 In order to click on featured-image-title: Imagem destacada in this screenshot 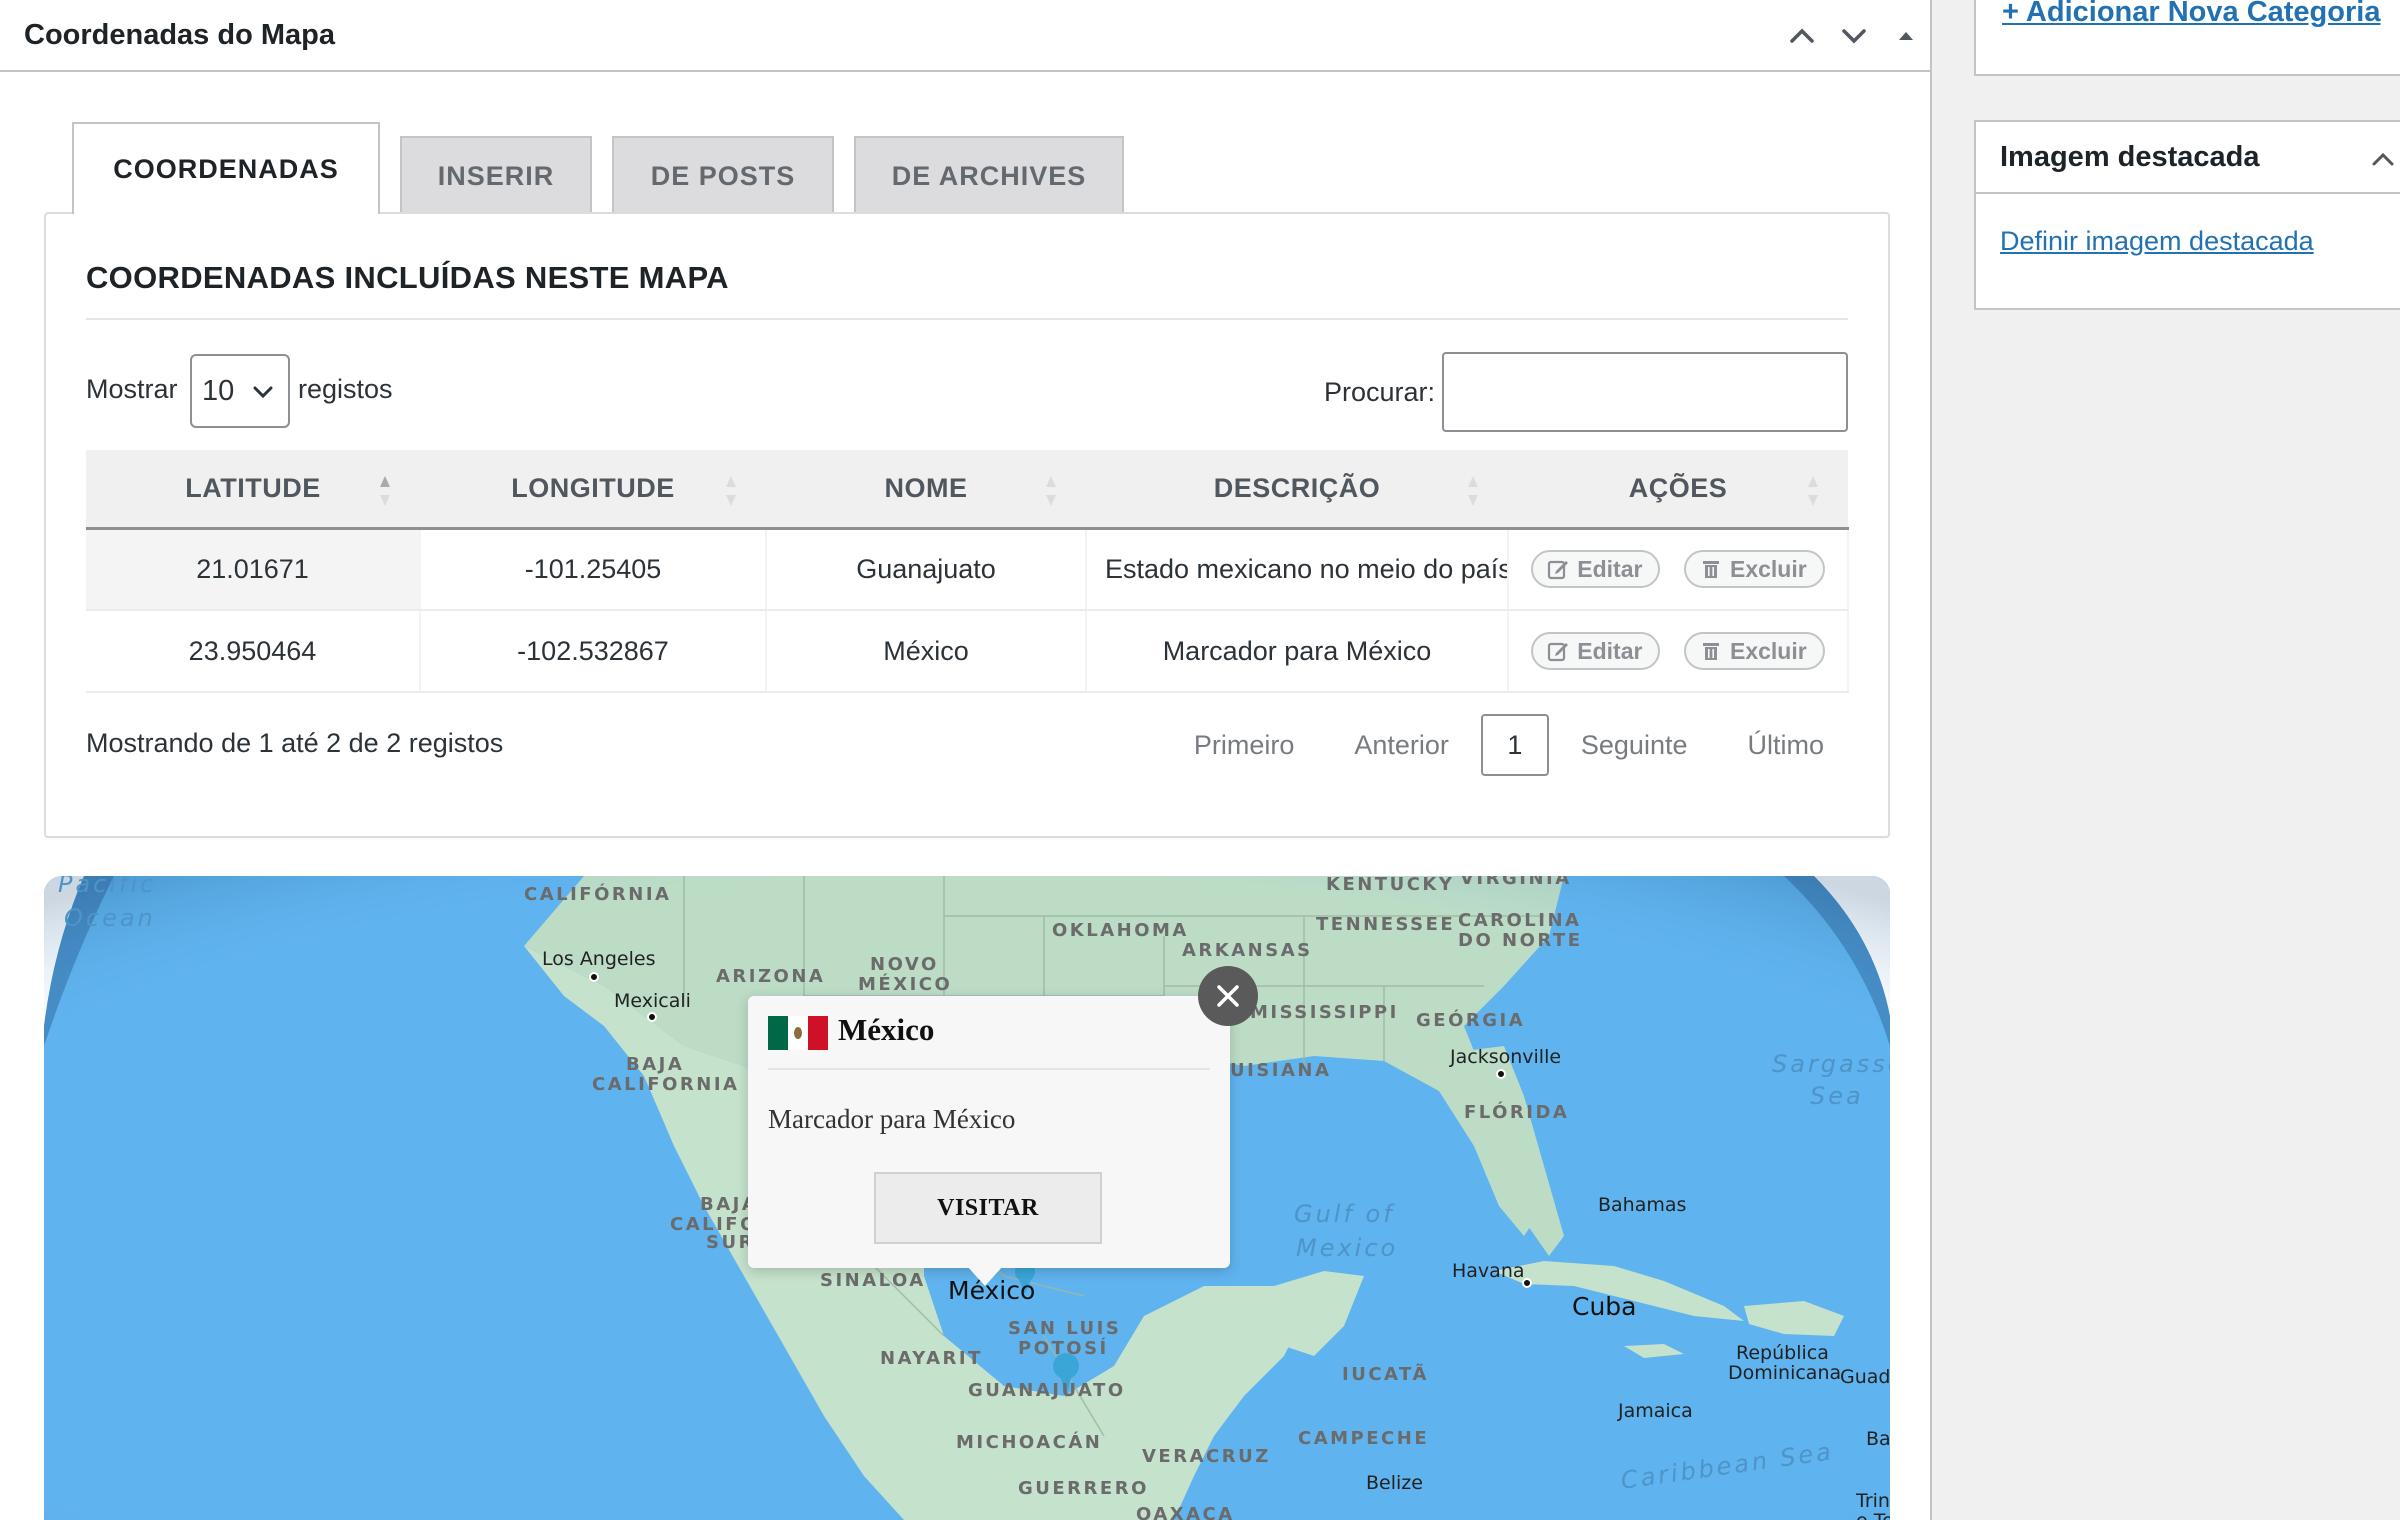, I will do `click(2130, 156)`.